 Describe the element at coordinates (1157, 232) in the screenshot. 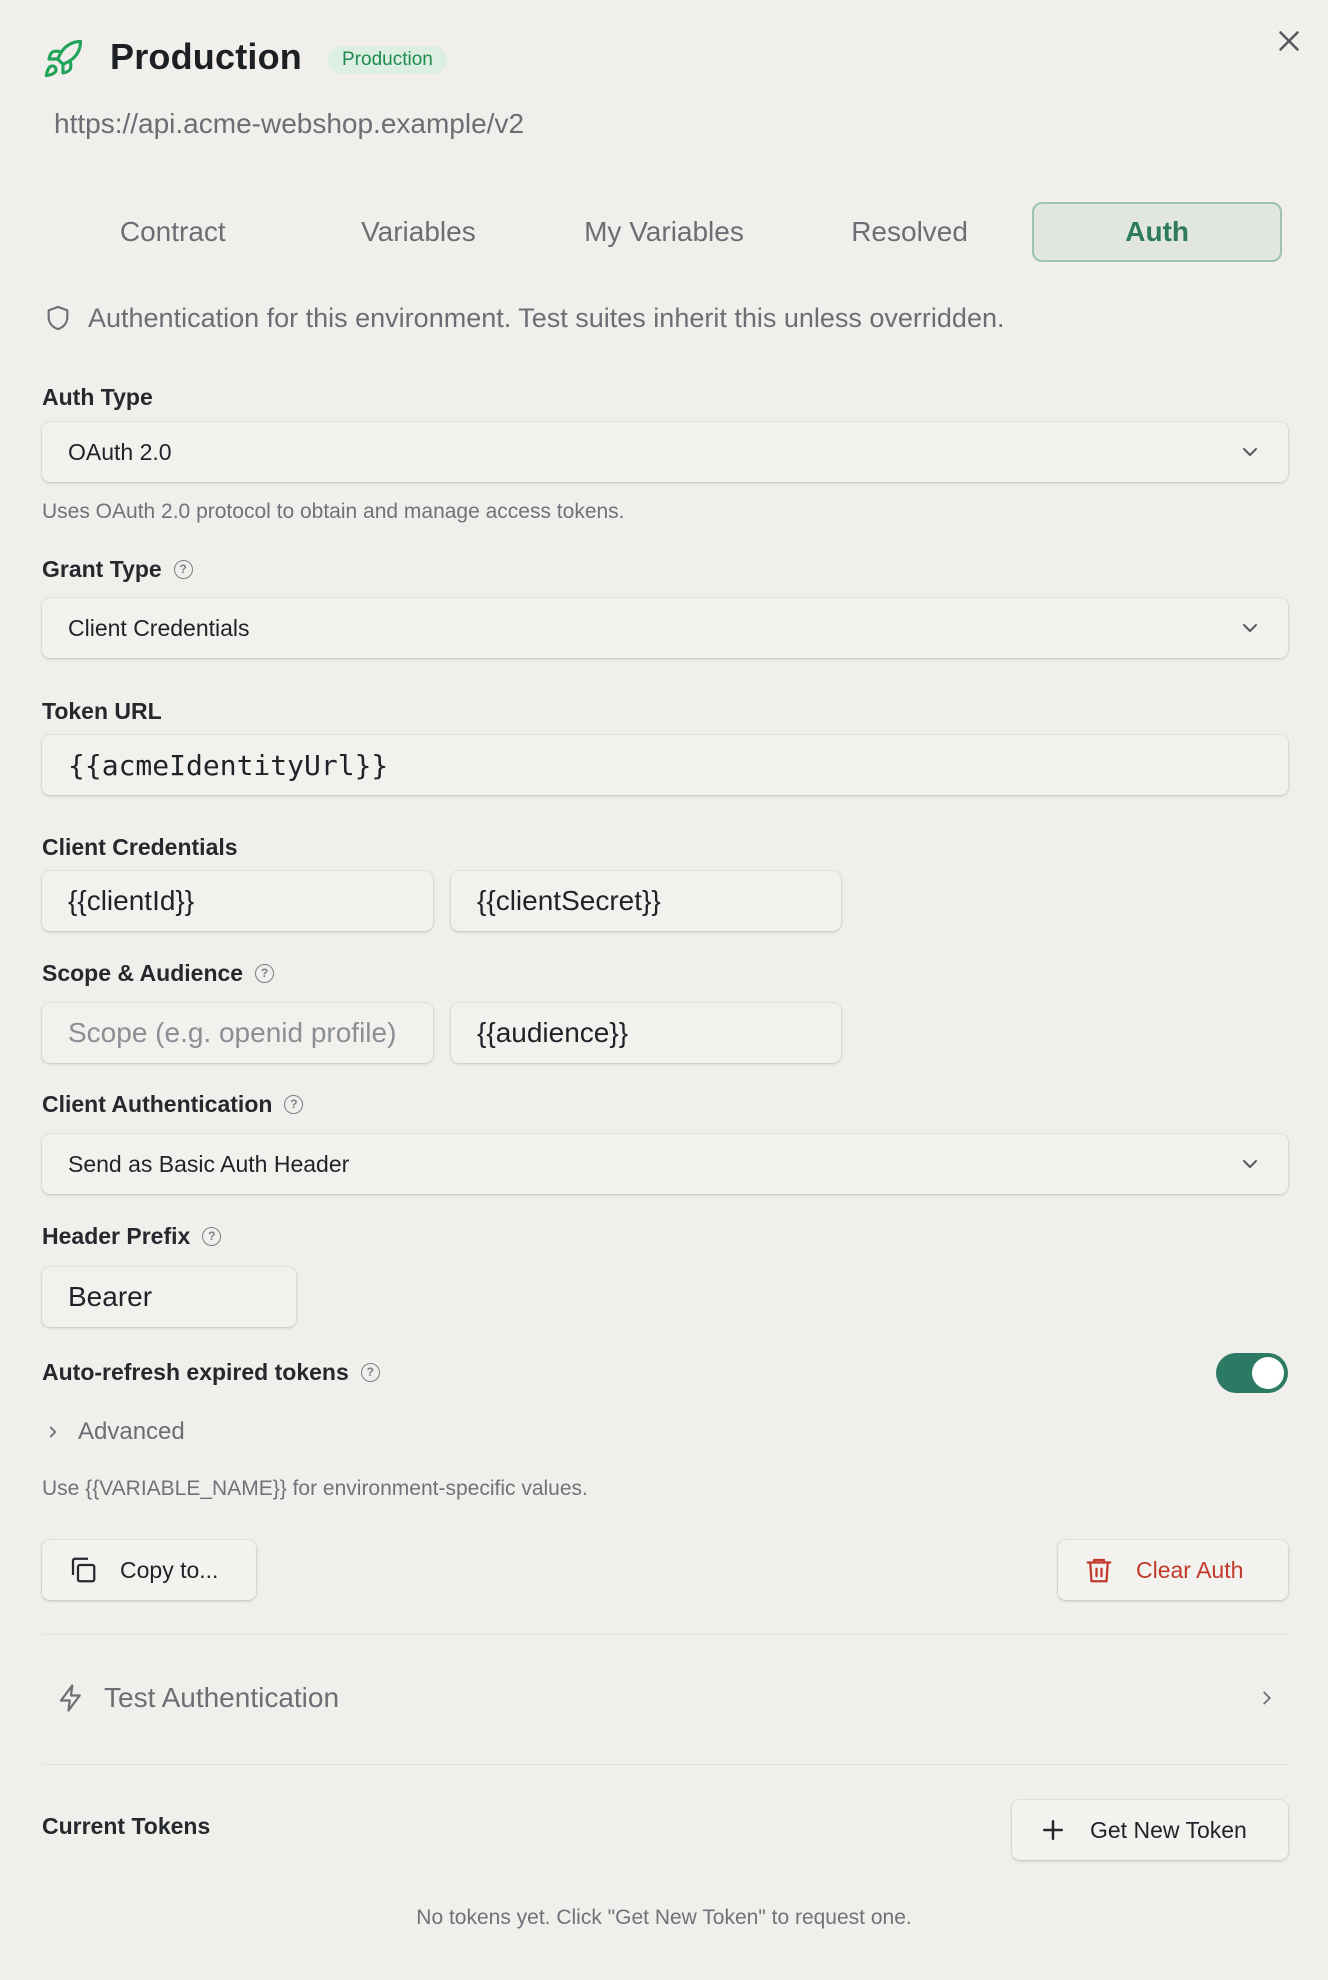

I see `tab-auth: Auth` at that location.